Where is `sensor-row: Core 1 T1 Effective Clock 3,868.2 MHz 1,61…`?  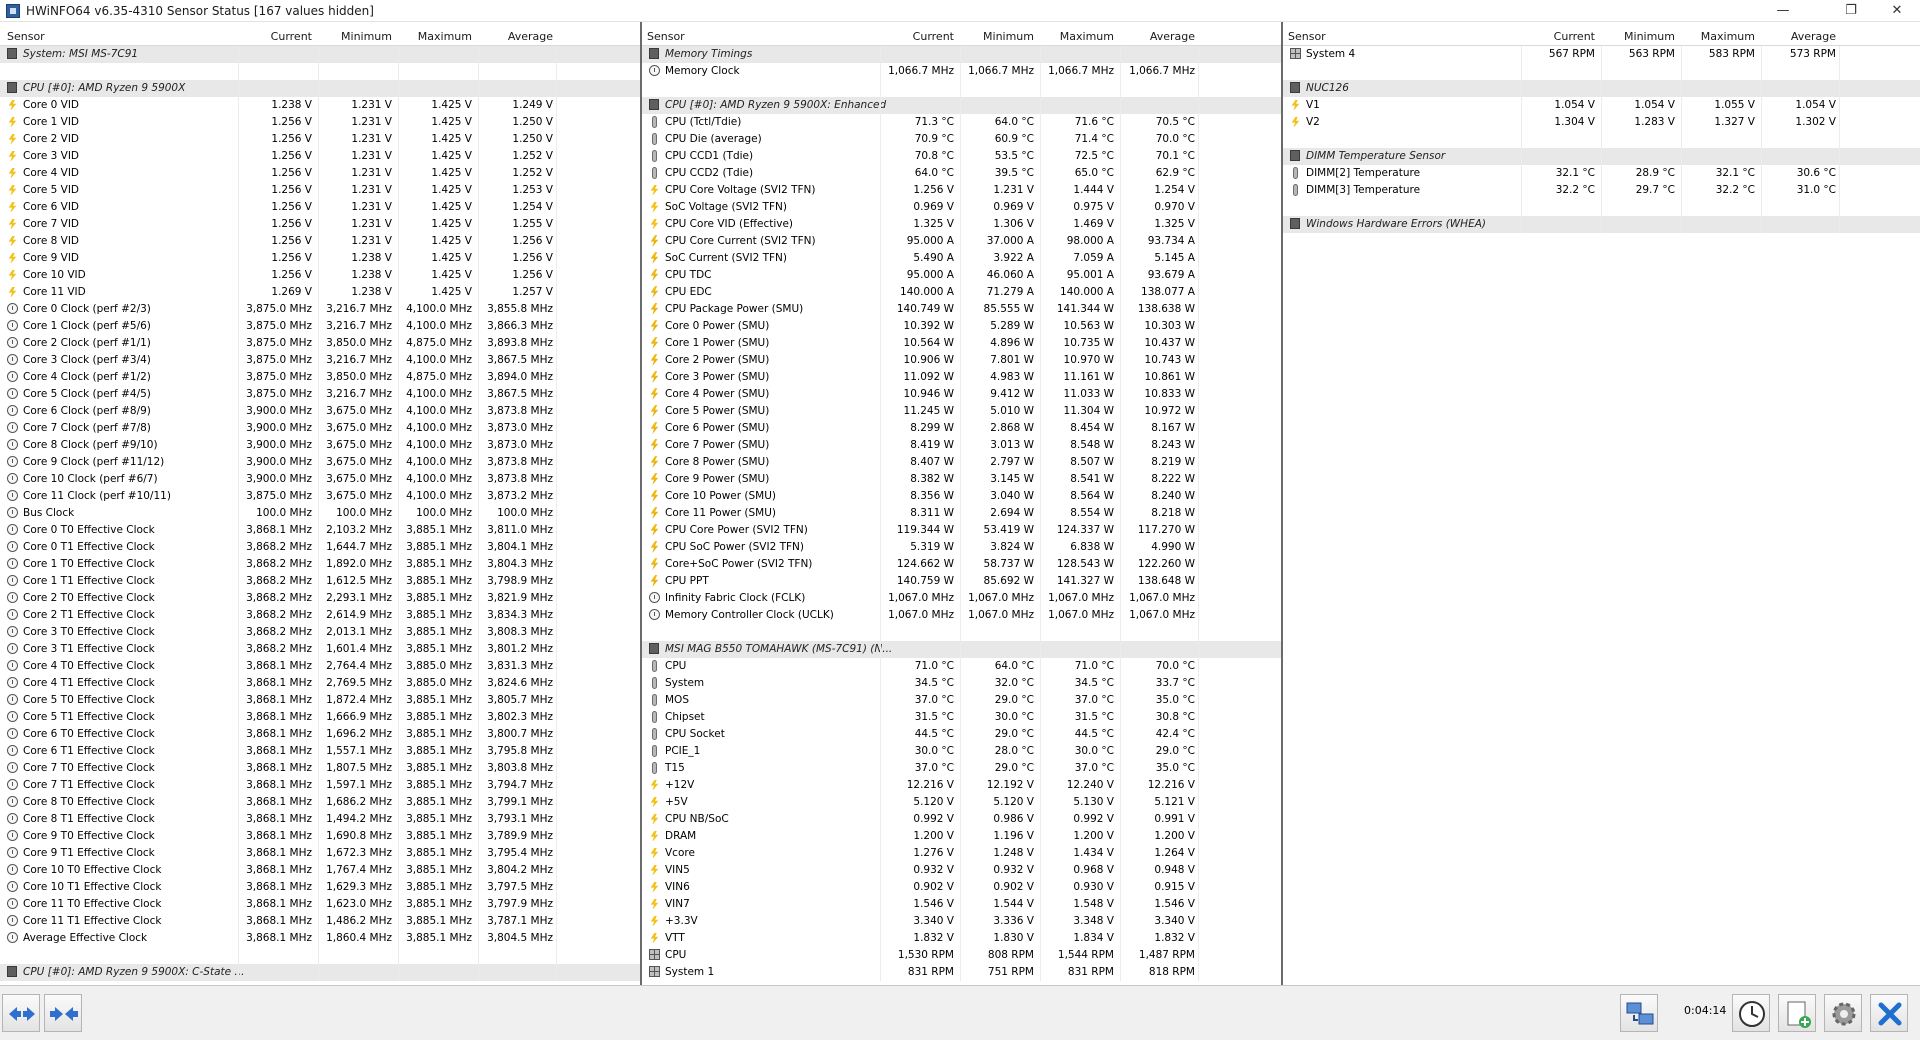 sensor-row: Core 1 T1 Effective Clock 3,868.2 MHz 1,61… is located at coordinates (320, 581).